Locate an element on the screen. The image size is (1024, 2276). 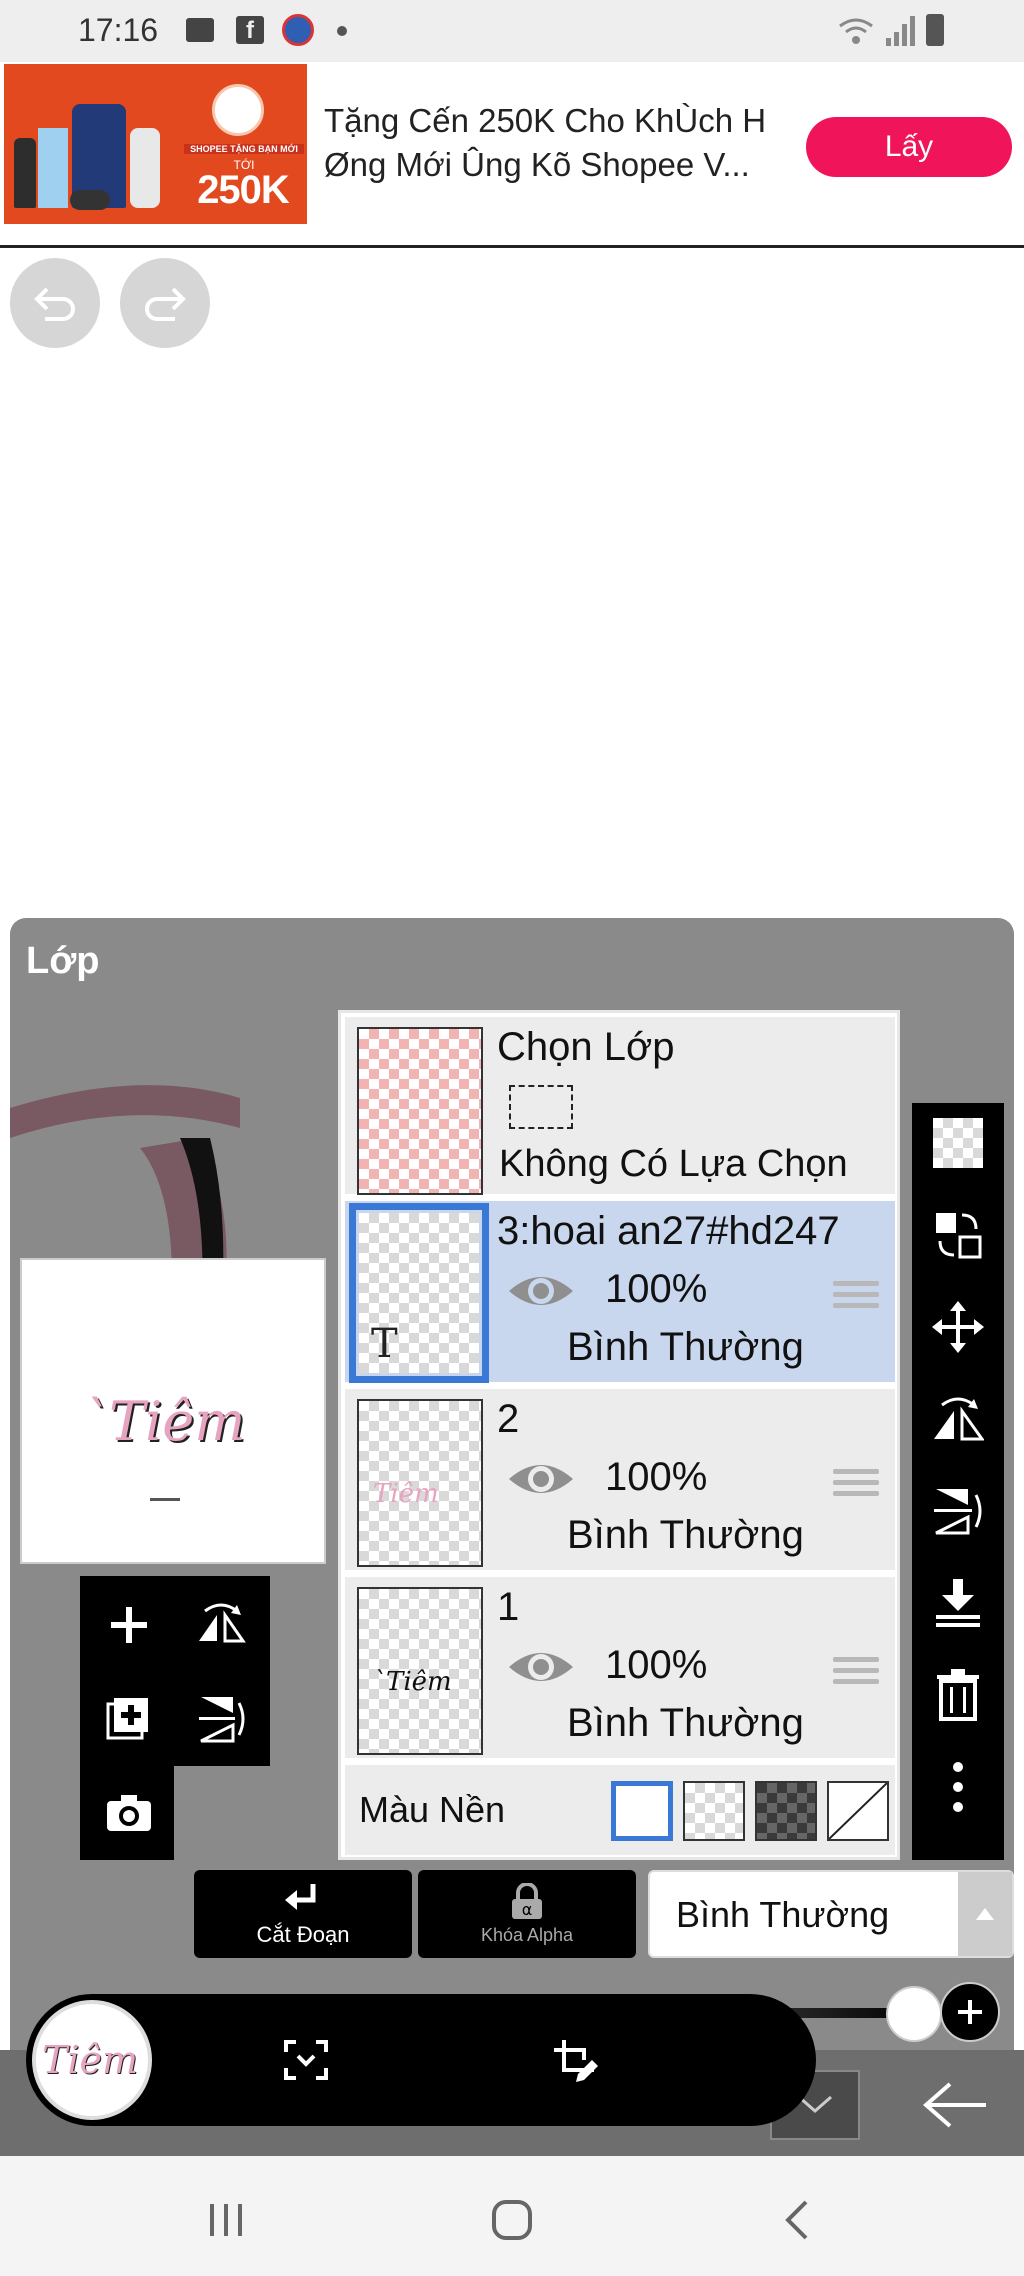
ad-cta-button: Lấy is located at coordinates (909, 147).